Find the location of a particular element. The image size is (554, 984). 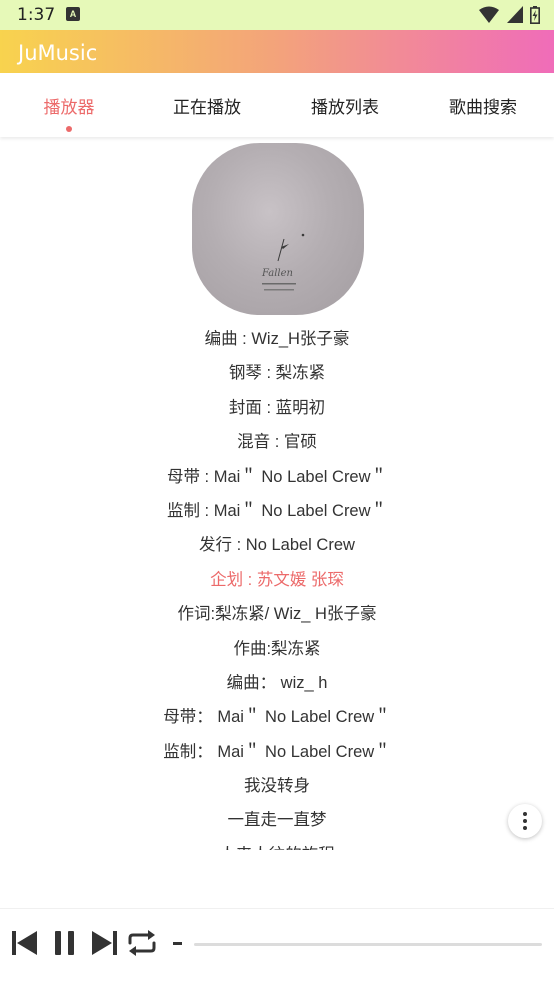

status-time: 1:37 is located at coordinates (36, 15).